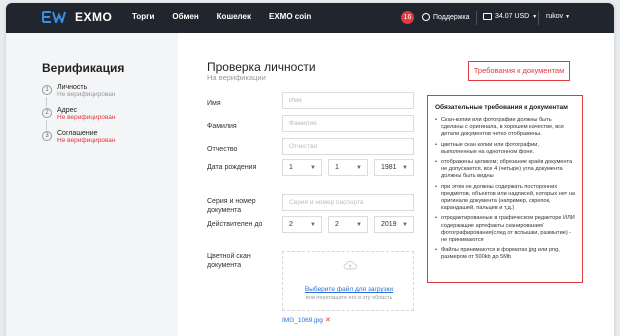  I want to click on birth-month-select: 1 ▼, so click(348, 167).